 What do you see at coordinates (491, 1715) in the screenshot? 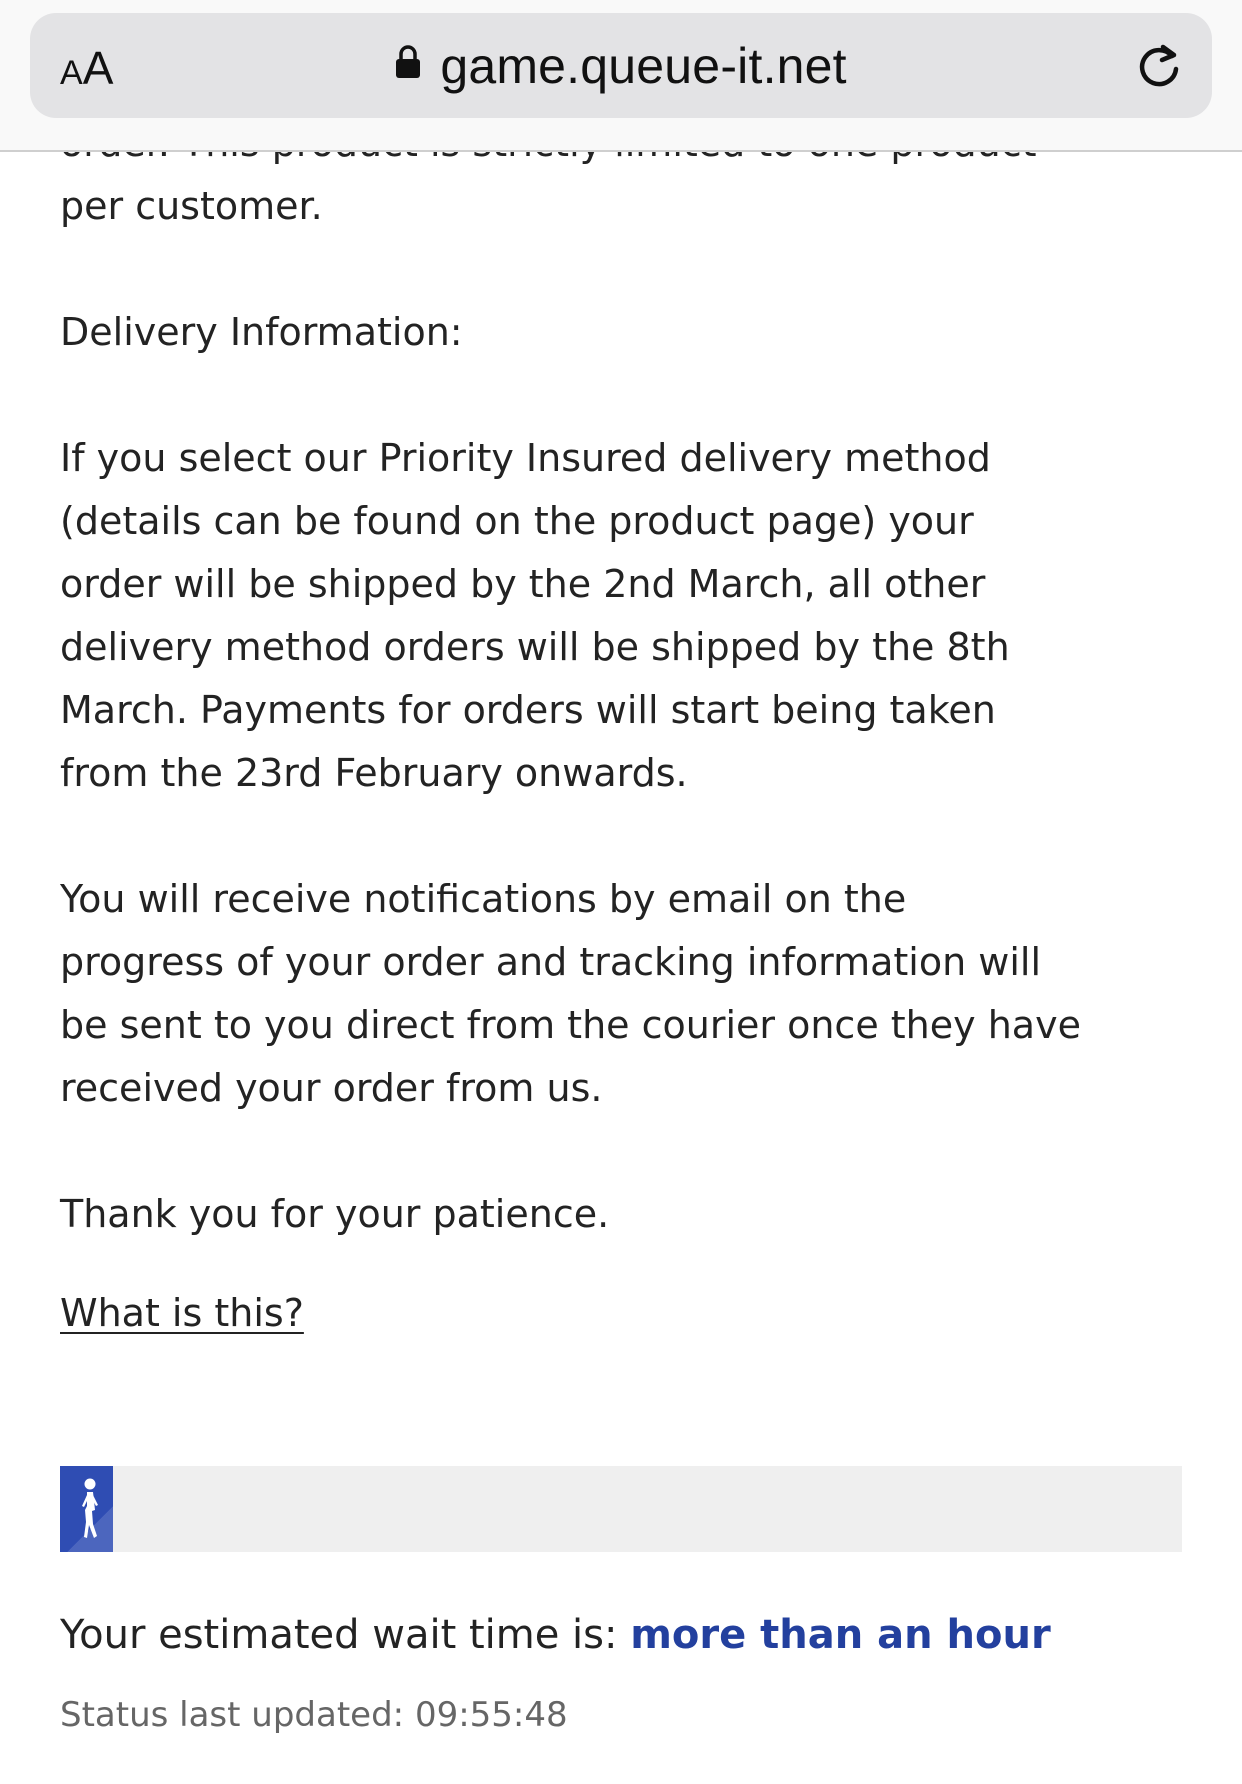
I see `status-time: 09:55:48` at bounding box center [491, 1715].